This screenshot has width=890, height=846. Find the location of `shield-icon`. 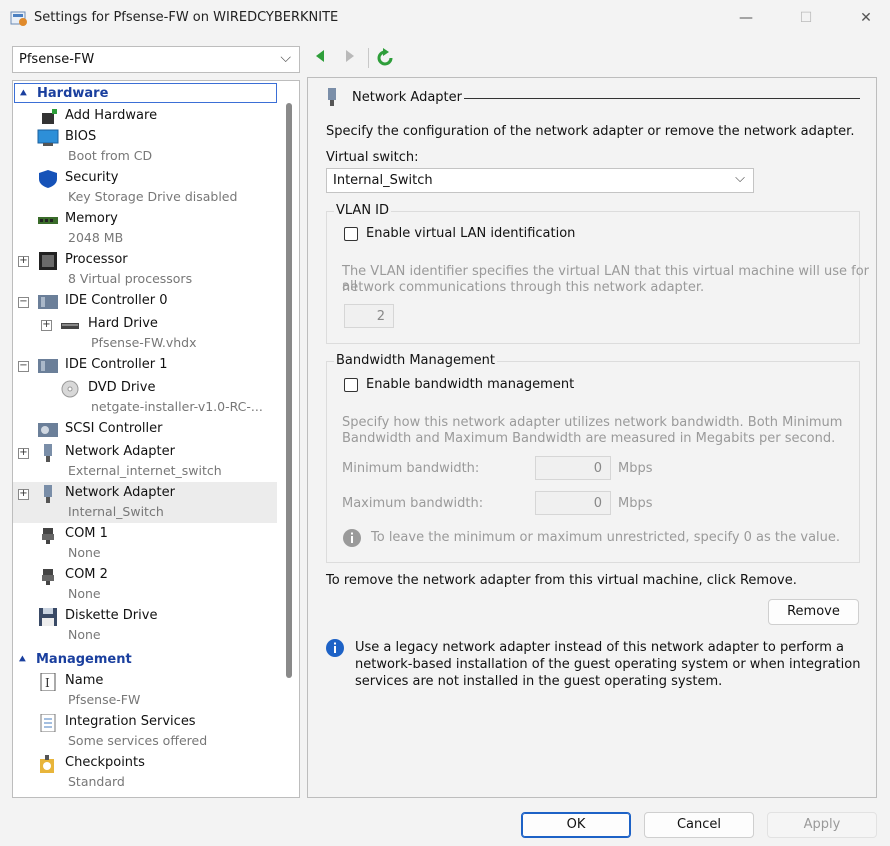

shield-icon is located at coordinates (48, 179).